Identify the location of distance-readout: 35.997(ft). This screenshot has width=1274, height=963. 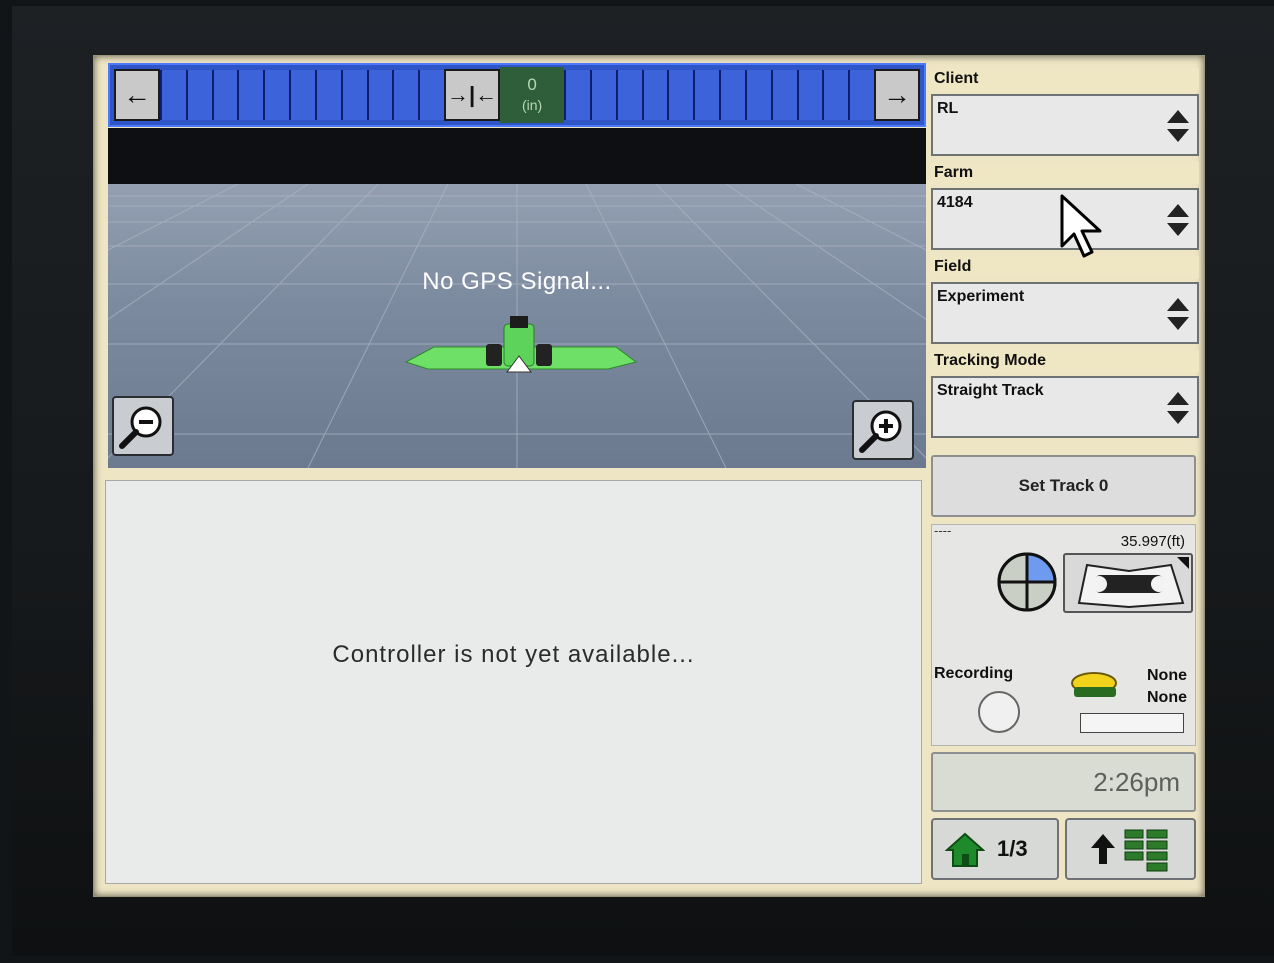
(1152, 541).